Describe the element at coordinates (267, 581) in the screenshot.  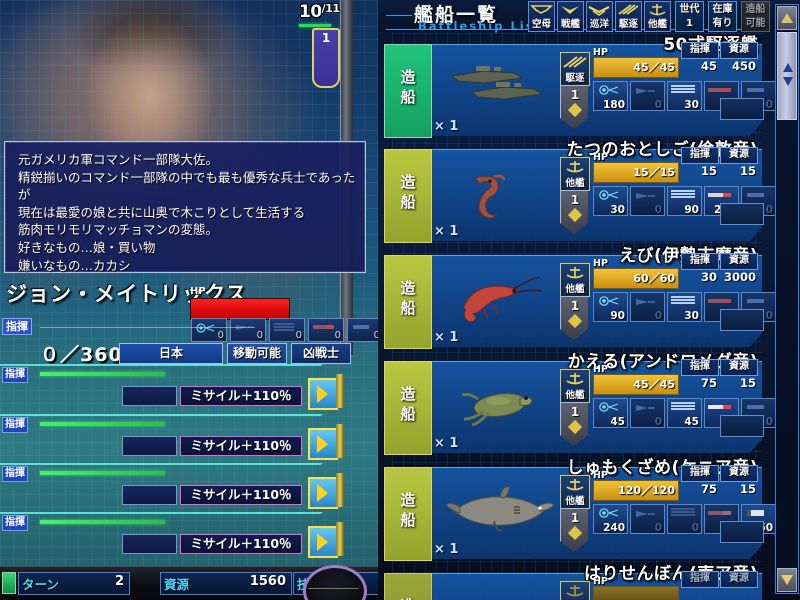
I see `resource-value: 1560` at that location.